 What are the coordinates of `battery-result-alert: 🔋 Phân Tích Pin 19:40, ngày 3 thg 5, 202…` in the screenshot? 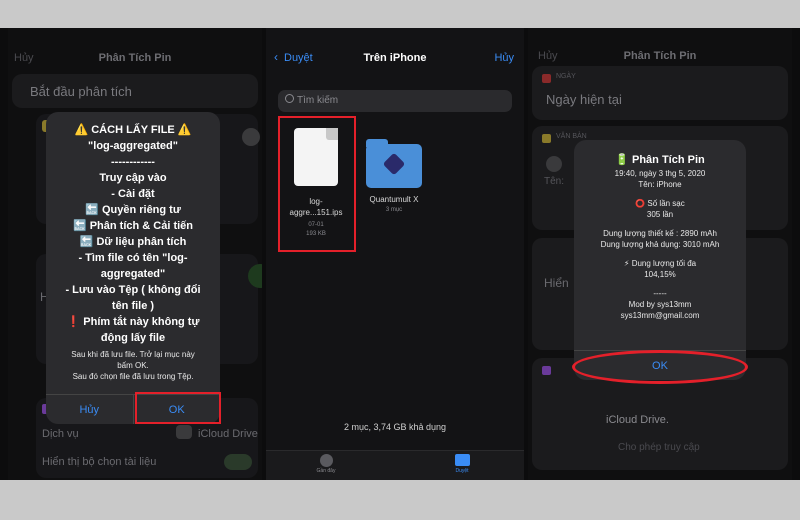 It's located at (660, 260).